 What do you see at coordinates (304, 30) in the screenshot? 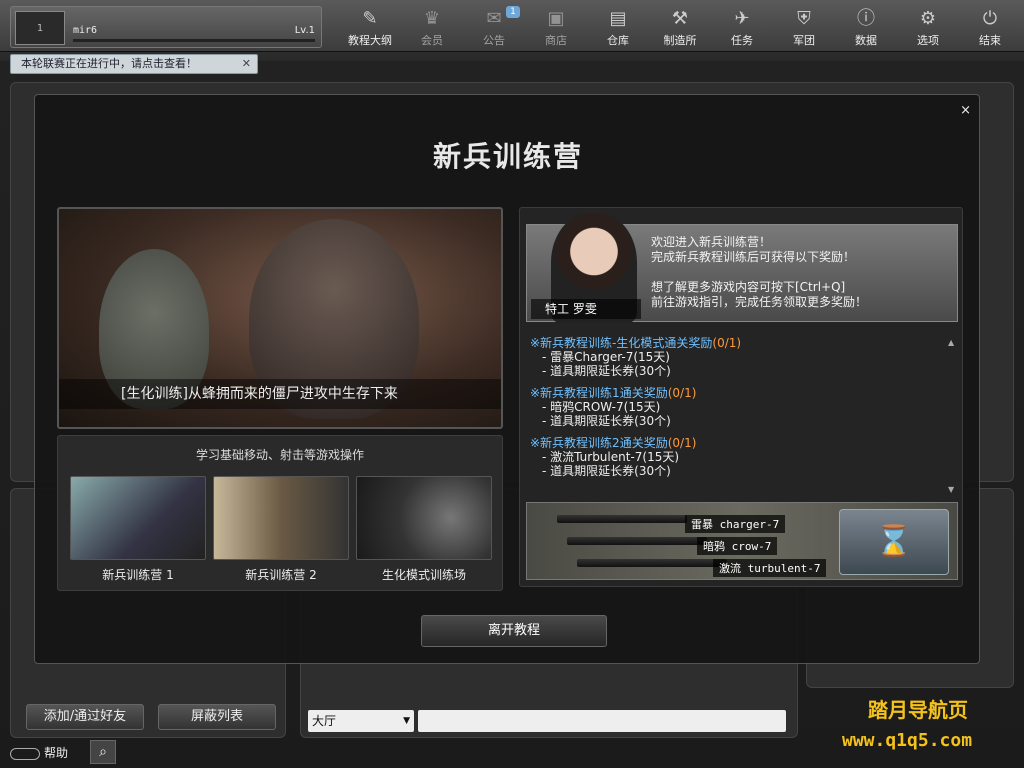
I see `player-level: Lv.1` at bounding box center [304, 30].